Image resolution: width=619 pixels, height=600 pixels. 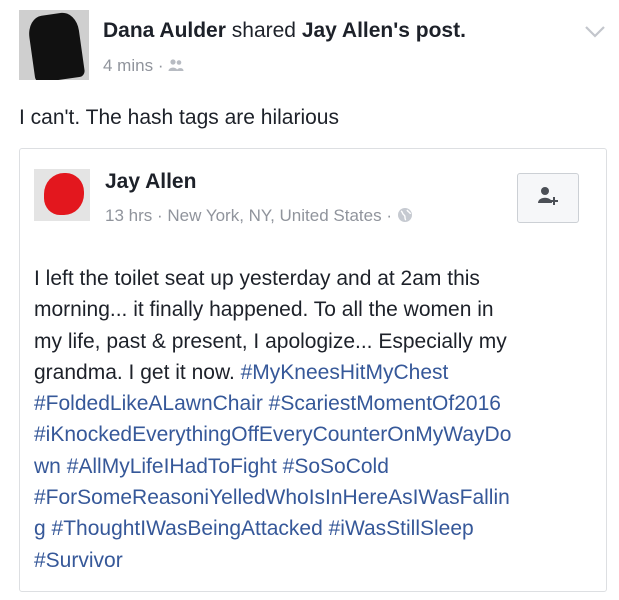 I want to click on shared-post-meta: 13 hrs · New York, NY, United States ·, so click(x=259, y=216).